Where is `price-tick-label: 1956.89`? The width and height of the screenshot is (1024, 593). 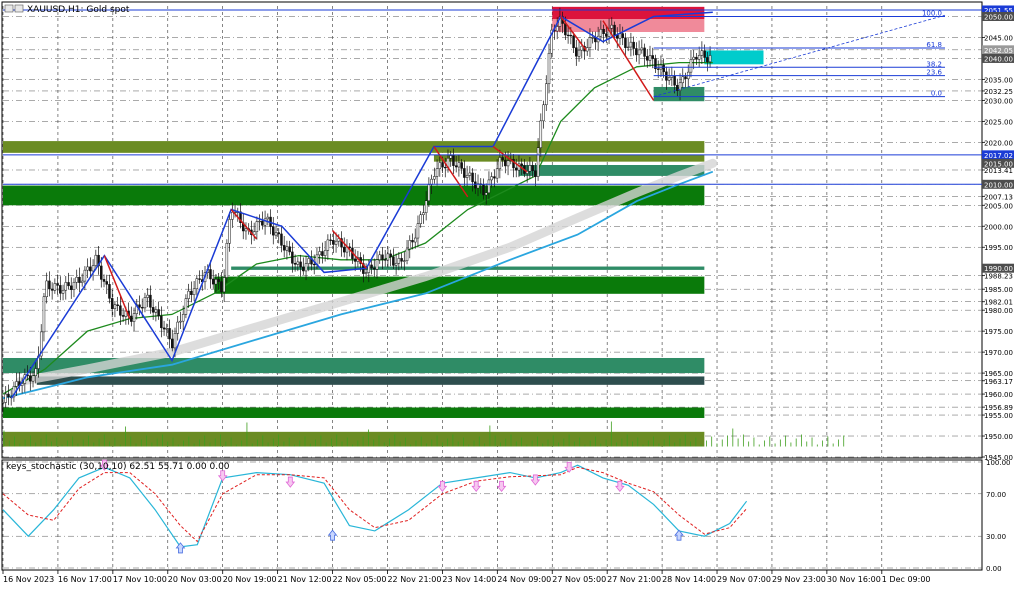
price-tick-label: 1956.89 is located at coordinates (998, 408).